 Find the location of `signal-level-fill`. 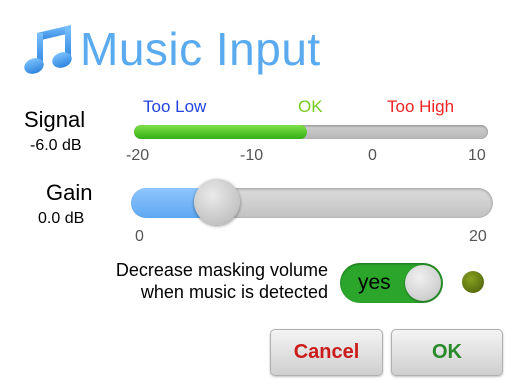

signal-level-fill is located at coordinates (221, 132).